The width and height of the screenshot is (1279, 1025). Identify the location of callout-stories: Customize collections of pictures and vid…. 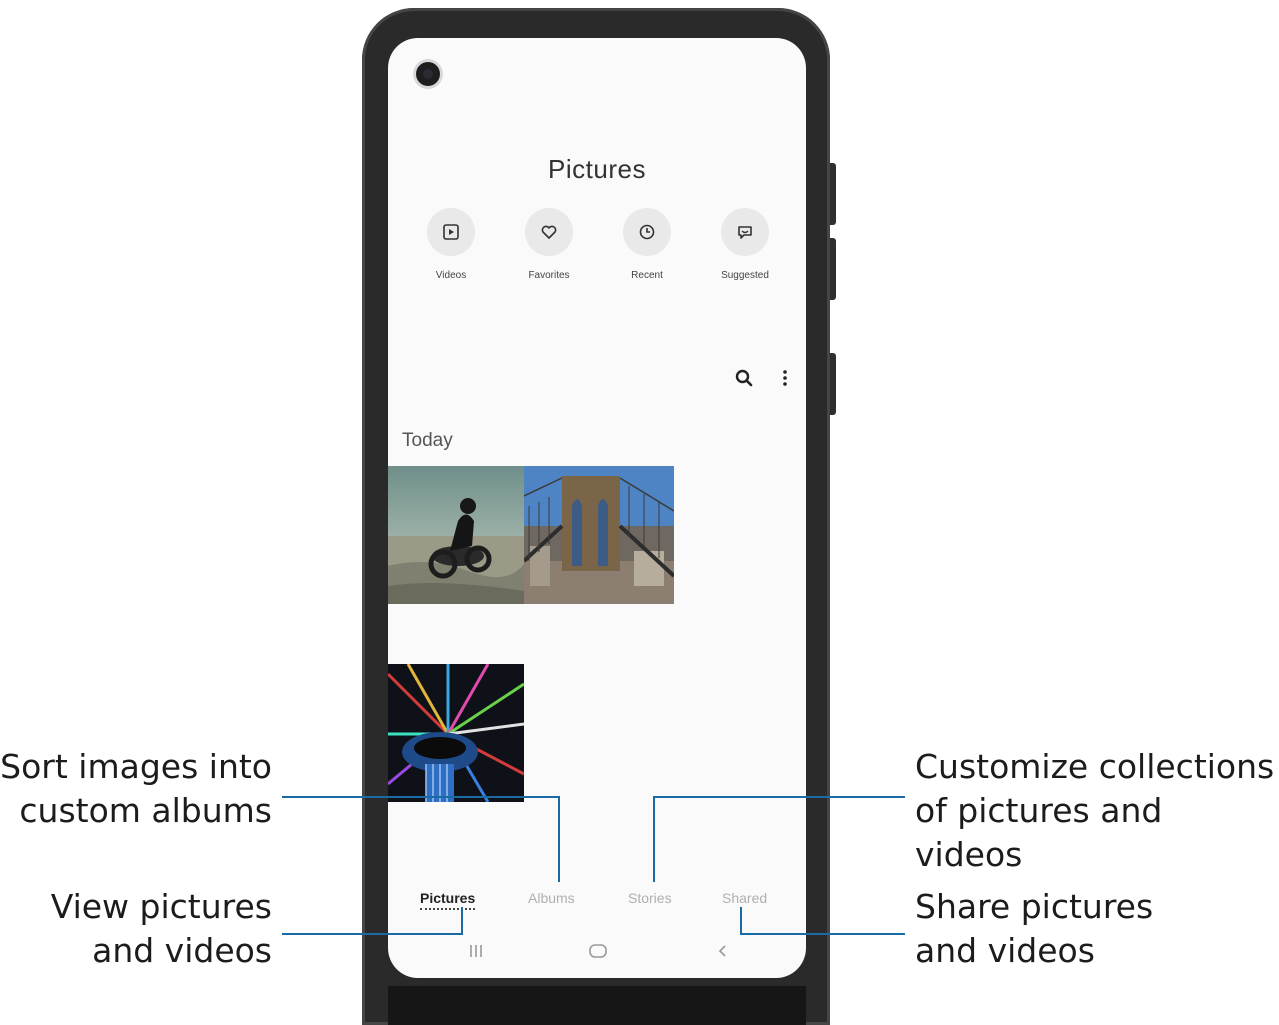
(1097, 811).